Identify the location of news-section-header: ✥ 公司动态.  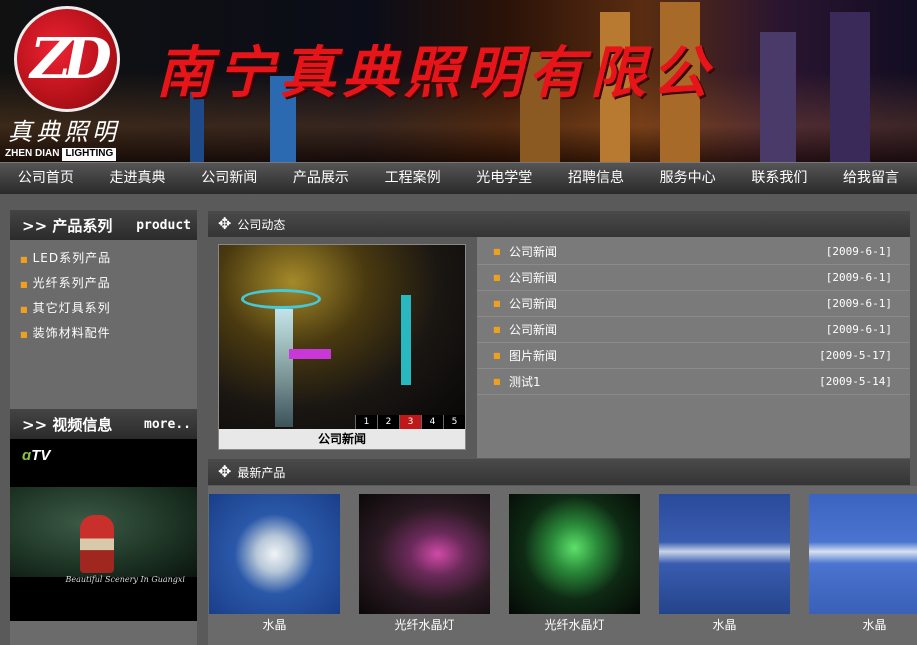
(559, 224).